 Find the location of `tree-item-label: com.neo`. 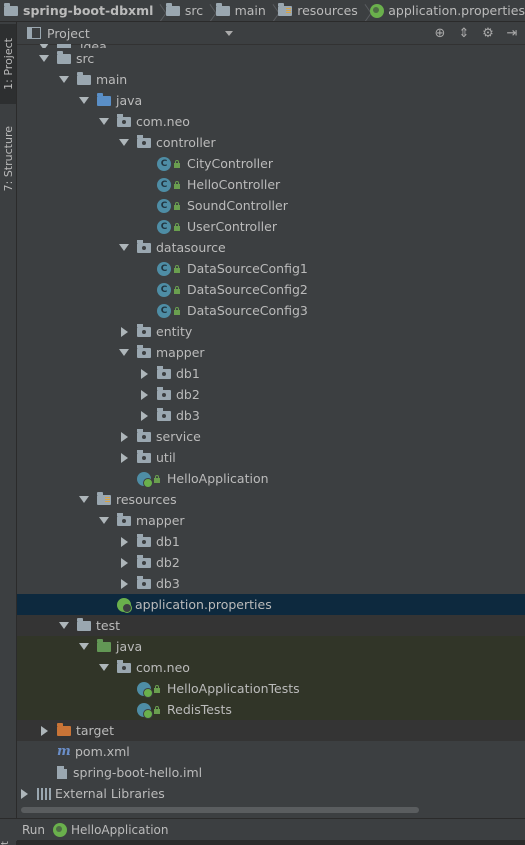

tree-item-label: com.neo is located at coordinates (163, 121).